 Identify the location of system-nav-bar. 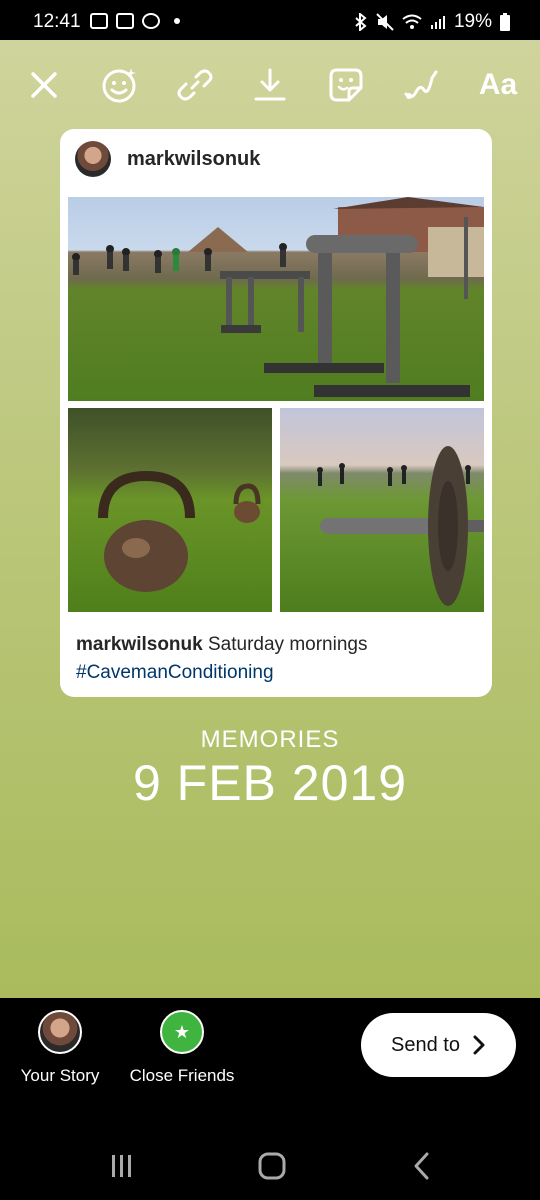
(270, 1165).